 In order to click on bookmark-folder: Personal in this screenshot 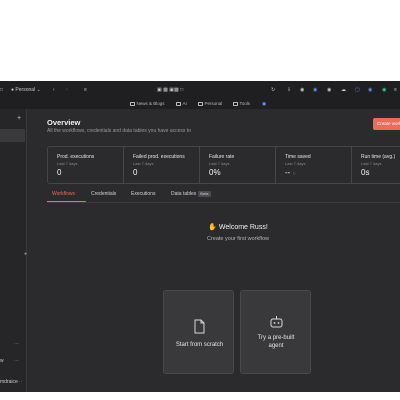, I will do `click(210, 104)`.